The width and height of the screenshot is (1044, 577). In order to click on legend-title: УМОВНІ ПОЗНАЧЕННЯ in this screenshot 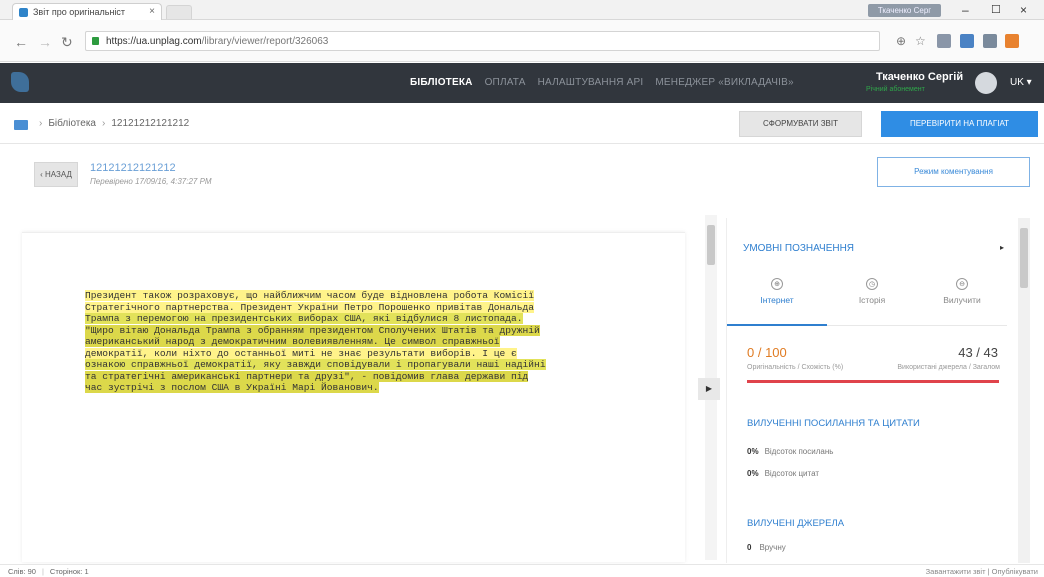, I will do `click(798, 248)`.